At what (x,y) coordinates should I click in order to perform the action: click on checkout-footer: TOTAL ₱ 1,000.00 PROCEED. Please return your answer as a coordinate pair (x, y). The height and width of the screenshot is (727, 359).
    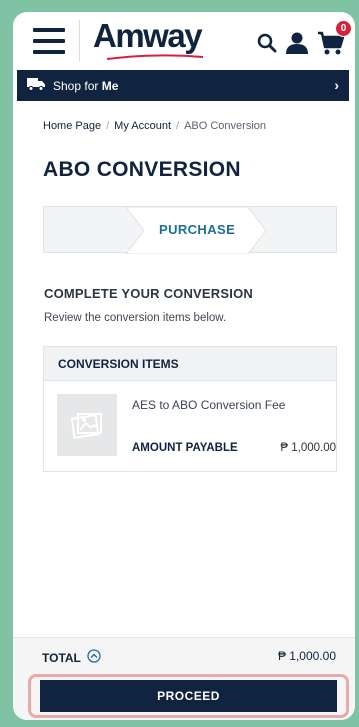
    Looking at the image, I should click on (184, 678).